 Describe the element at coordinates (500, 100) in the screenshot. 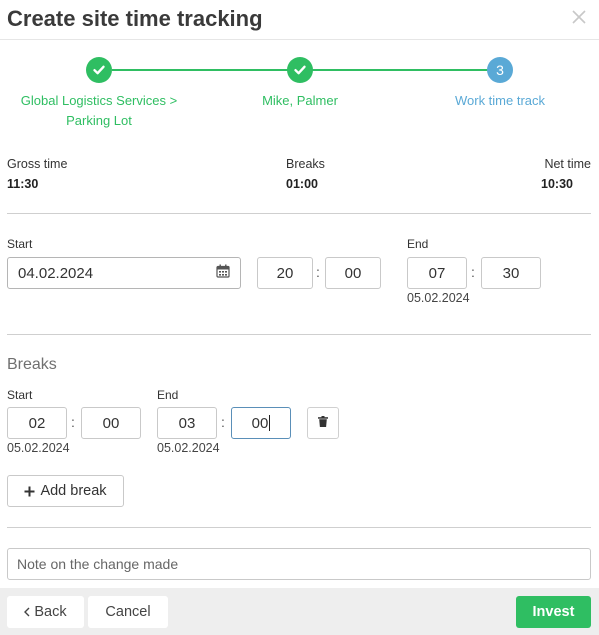

I see `step-3-label: Work time track` at that location.